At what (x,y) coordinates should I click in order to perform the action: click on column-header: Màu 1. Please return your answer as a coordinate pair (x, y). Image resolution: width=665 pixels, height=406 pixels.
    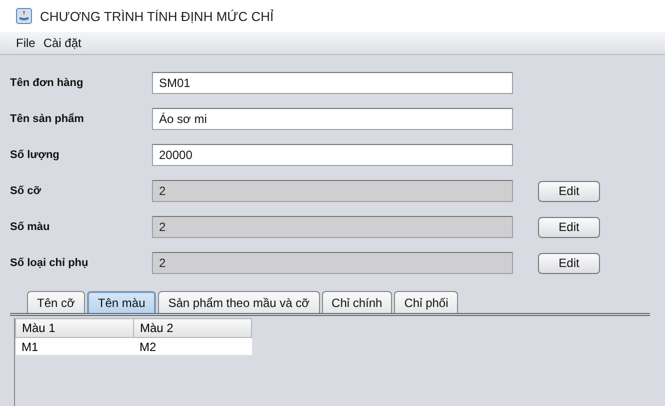
    Looking at the image, I should click on (75, 328).